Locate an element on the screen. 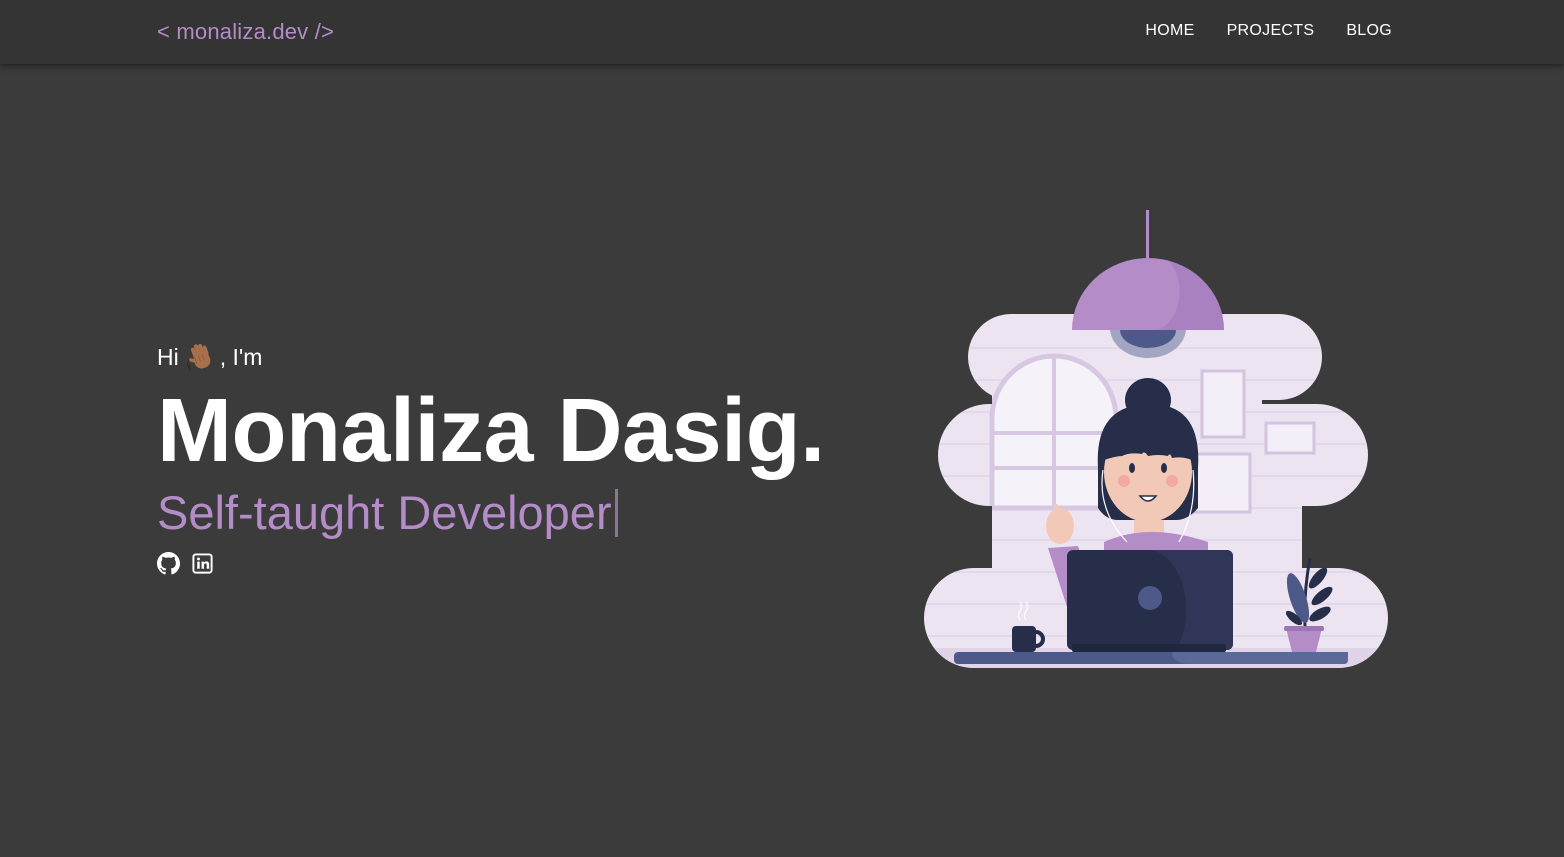  hero-name: Monaliza Dasig. is located at coordinates (491, 431).